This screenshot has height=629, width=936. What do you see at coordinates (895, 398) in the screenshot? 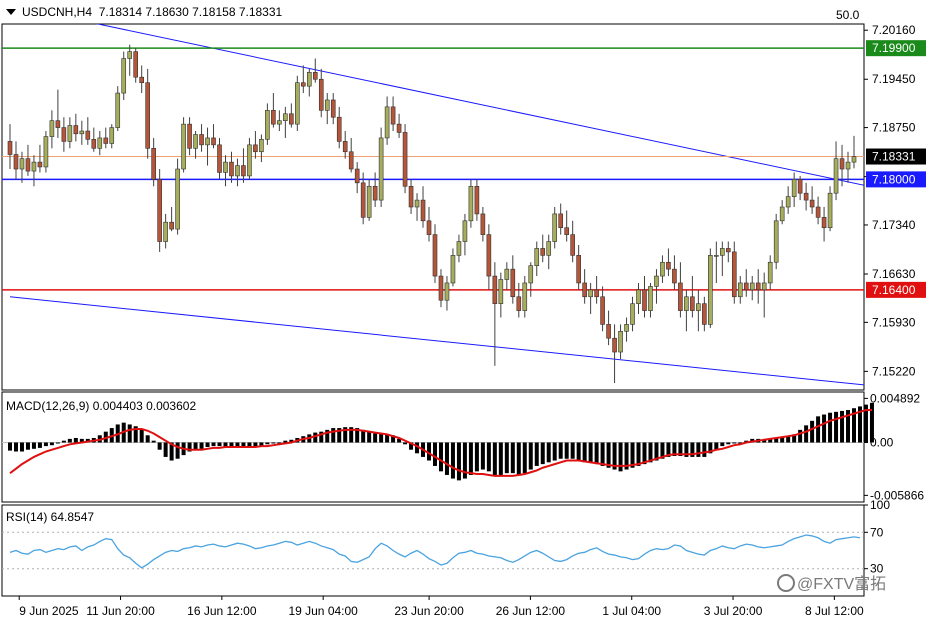
I see `macd-tick-label: 0.004892` at bounding box center [895, 398].